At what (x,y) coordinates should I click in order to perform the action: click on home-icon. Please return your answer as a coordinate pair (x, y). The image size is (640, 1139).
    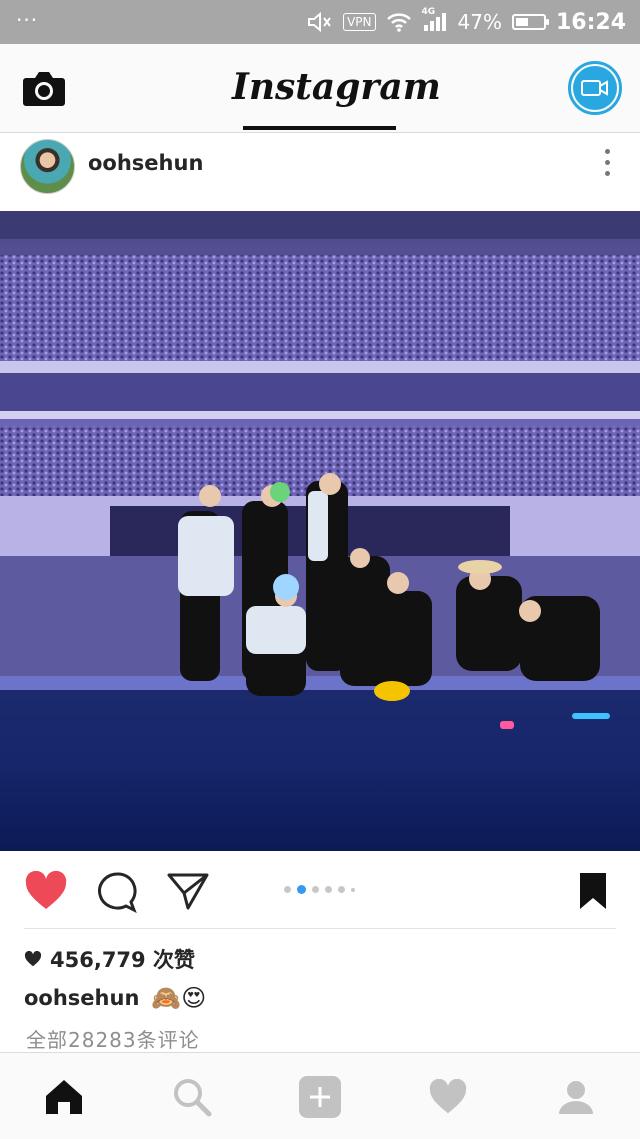
    Looking at the image, I should click on (64, 1097).